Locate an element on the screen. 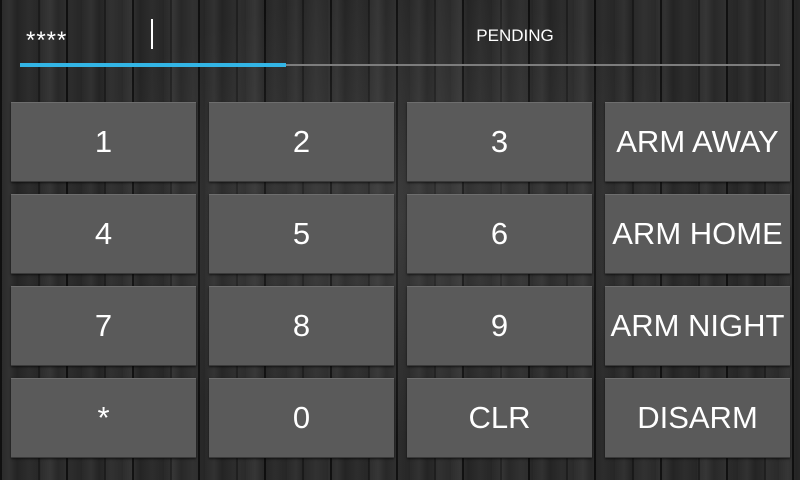 The height and width of the screenshot is (480, 800). key-0: 0 is located at coordinates (301, 418).